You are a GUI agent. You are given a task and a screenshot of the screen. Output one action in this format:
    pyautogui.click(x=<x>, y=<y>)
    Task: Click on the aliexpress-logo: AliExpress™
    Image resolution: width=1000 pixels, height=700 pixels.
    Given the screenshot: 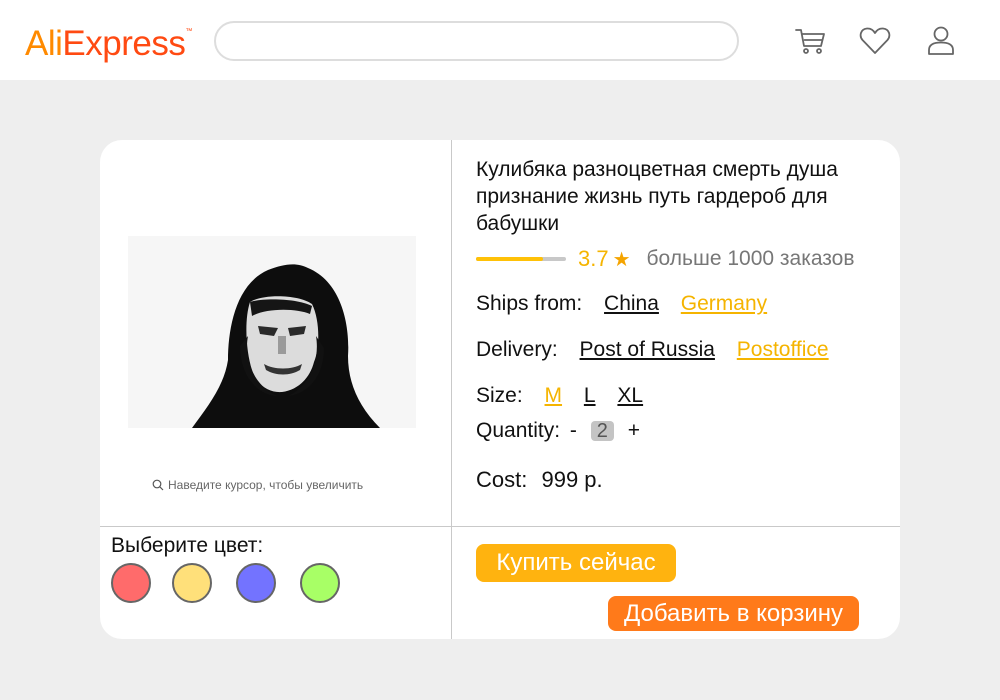 What is the action you would take?
    pyautogui.click(x=108, y=44)
    